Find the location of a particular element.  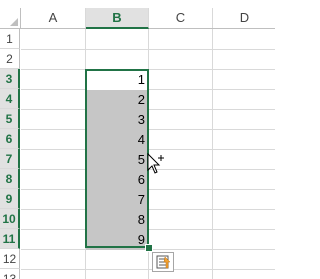

row-header-11: 11 is located at coordinates (10, 239).